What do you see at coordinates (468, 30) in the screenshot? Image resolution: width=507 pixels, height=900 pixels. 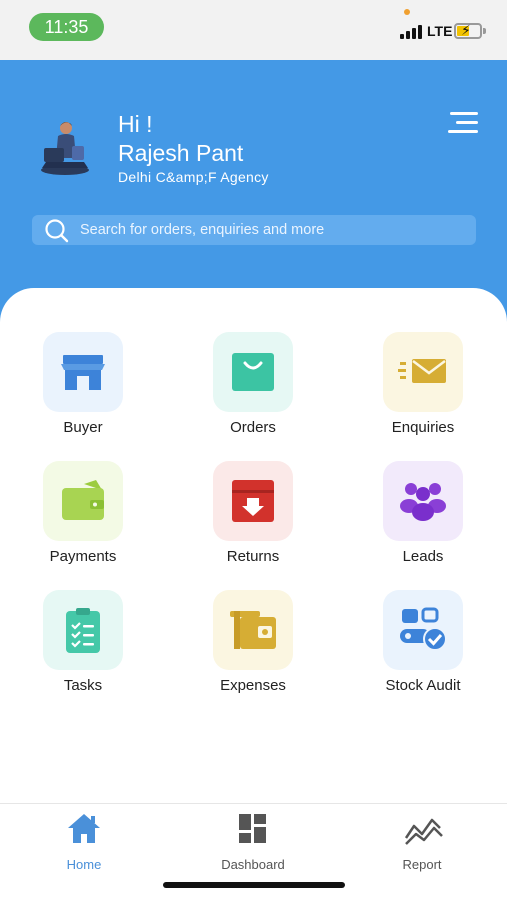 I see `battery-icon: ⚡` at bounding box center [468, 30].